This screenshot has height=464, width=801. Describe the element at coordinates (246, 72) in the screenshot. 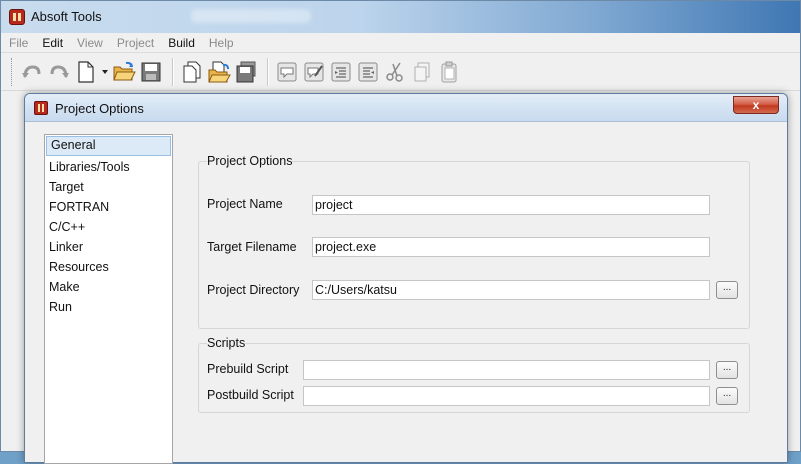

I see `save-project-icon` at that location.